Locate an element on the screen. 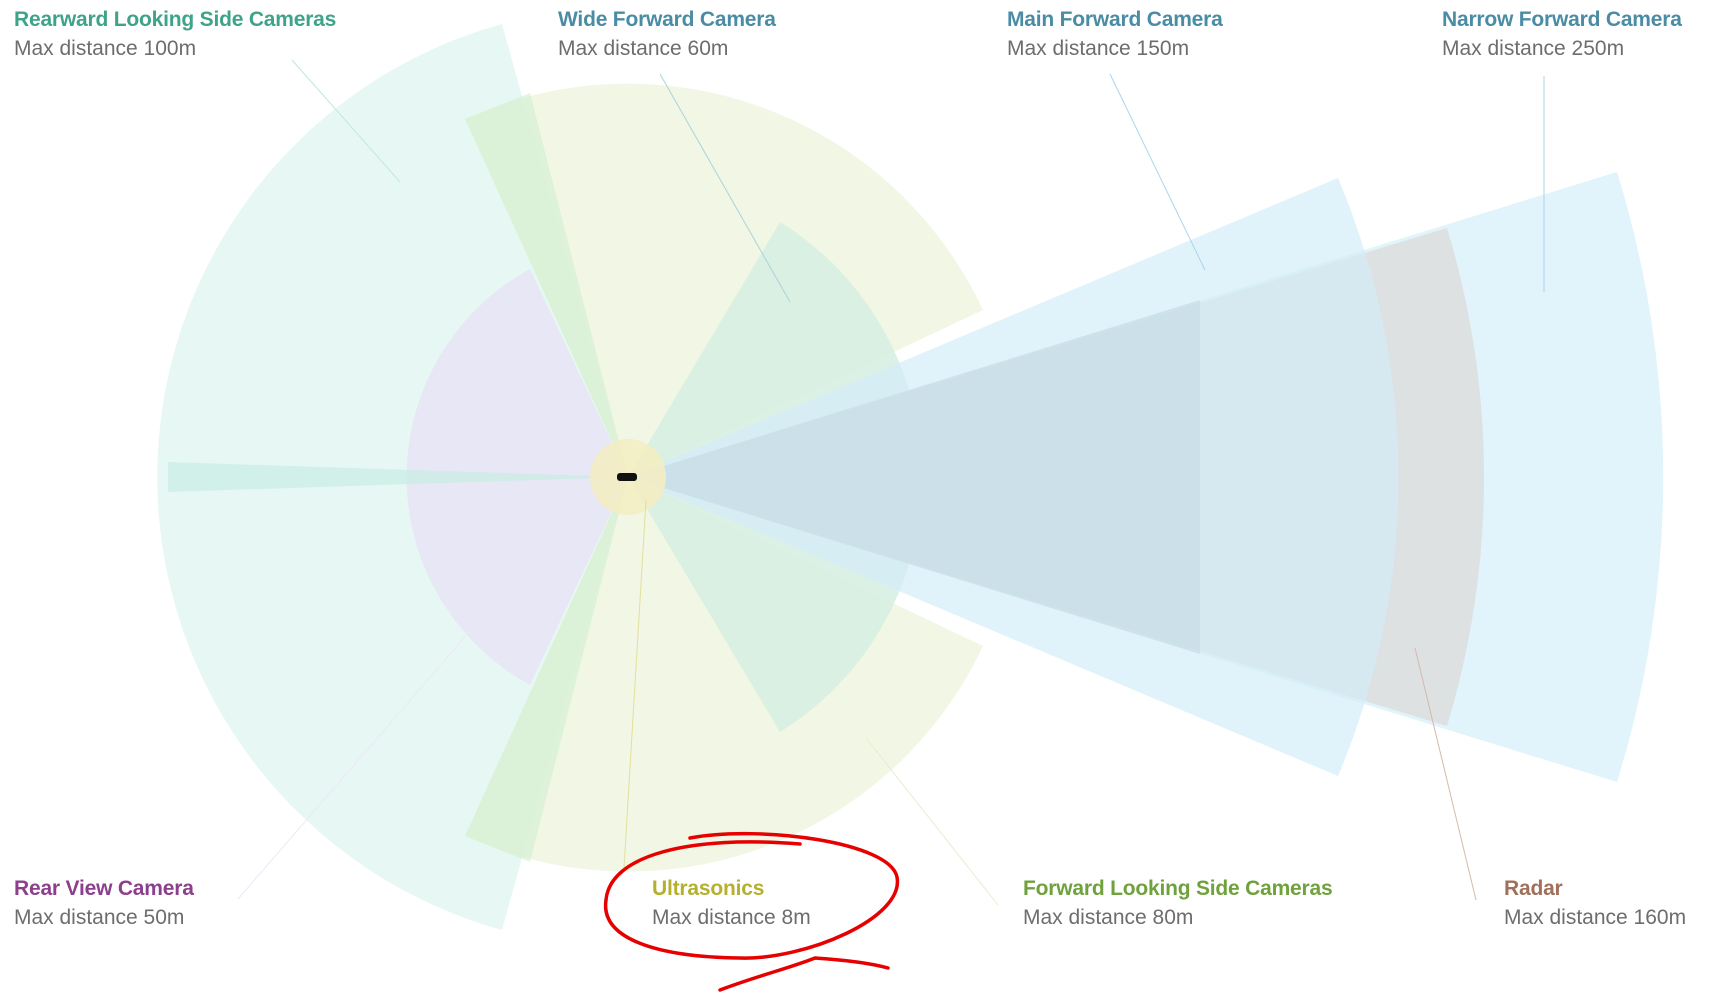 This screenshot has width=1711, height=992. sensor-distance: Max distance 250m is located at coordinates (1533, 48).